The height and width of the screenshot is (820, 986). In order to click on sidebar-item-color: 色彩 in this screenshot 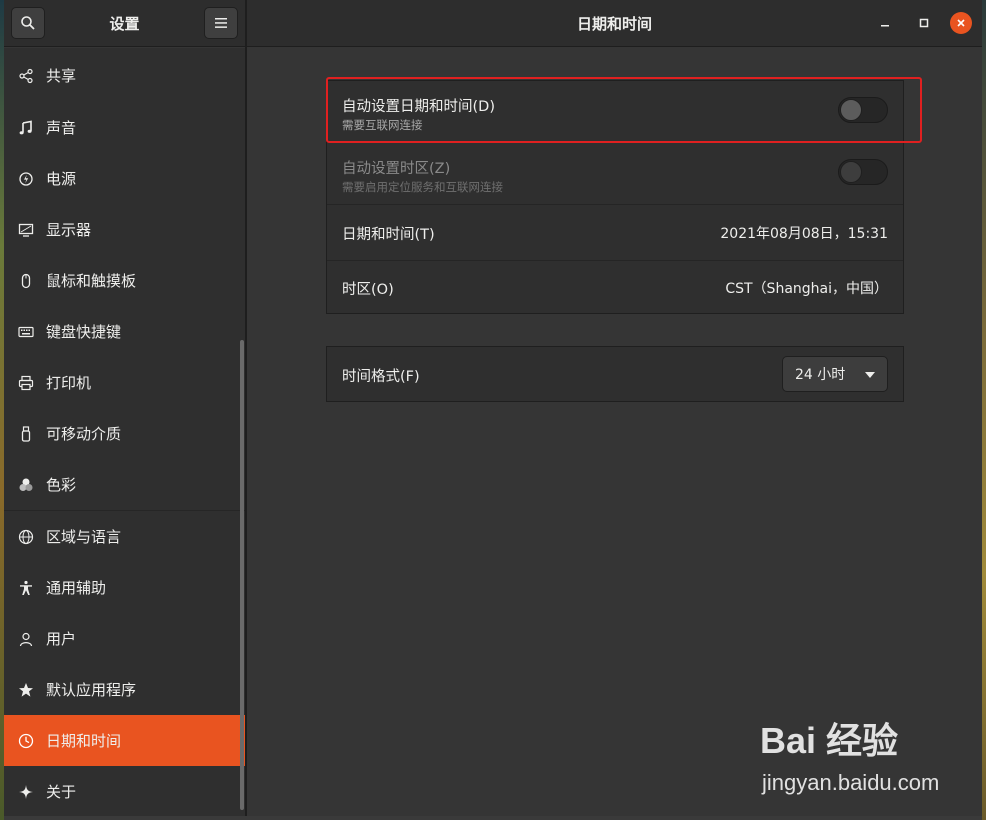, I will do `click(124, 484)`.